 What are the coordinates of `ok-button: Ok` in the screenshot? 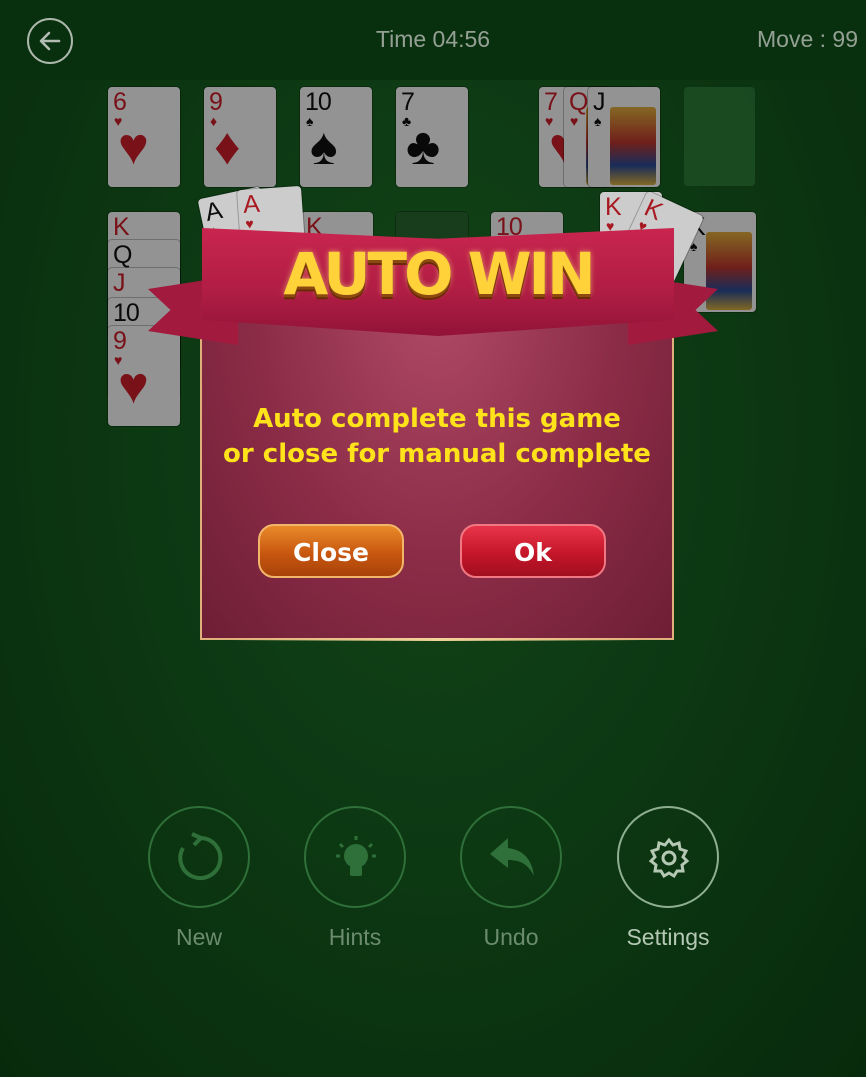 It's located at (533, 551).